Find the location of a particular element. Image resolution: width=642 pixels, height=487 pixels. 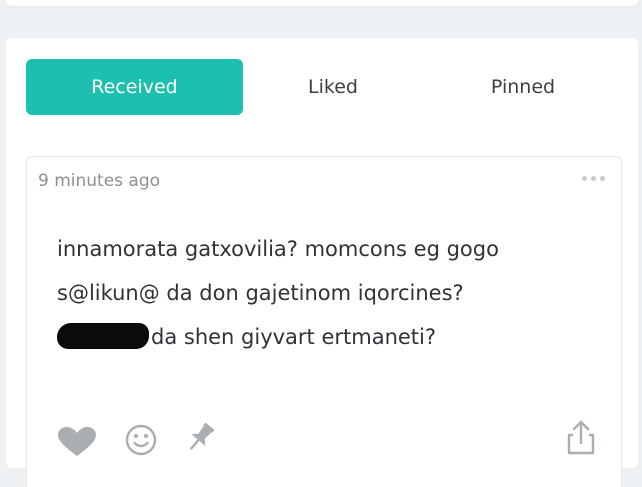

smiley-icon is located at coordinates (141, 440).